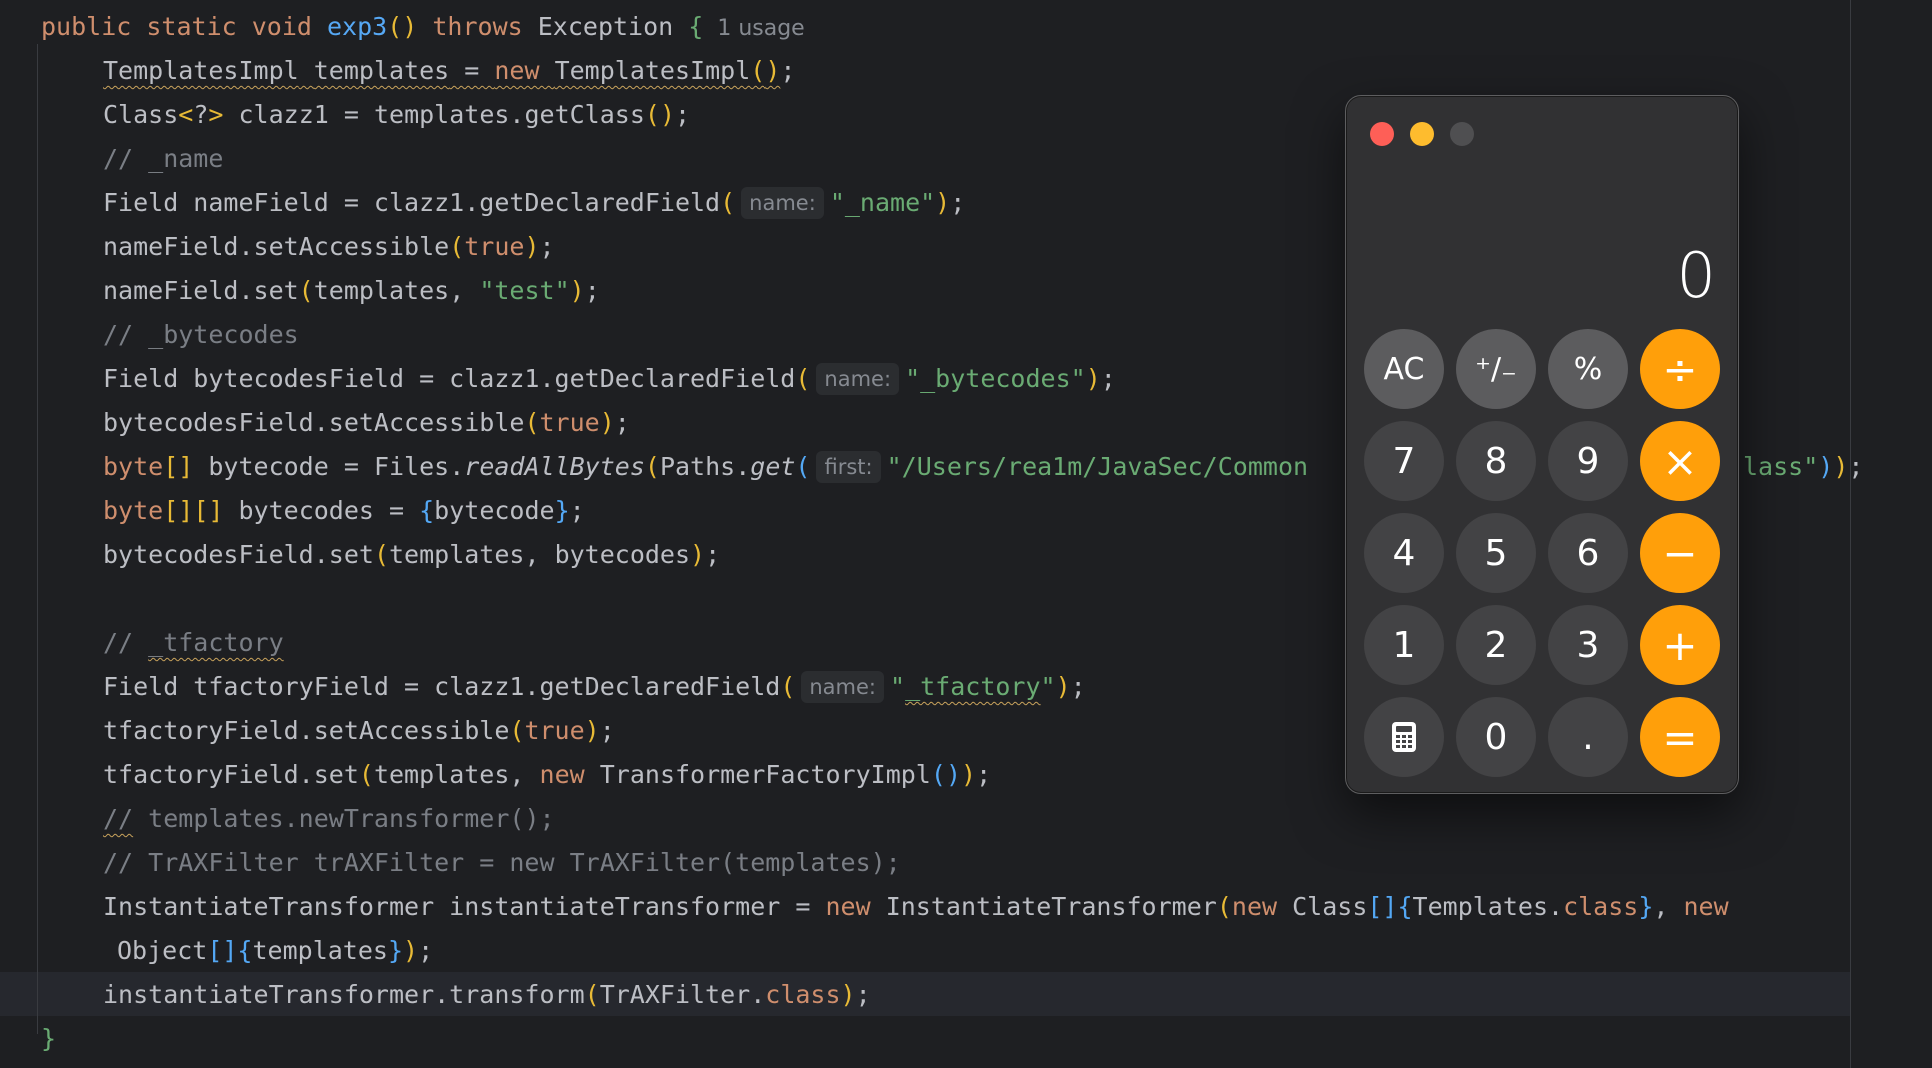  I want to click on code-line-4: // _name, so click(163, 159).